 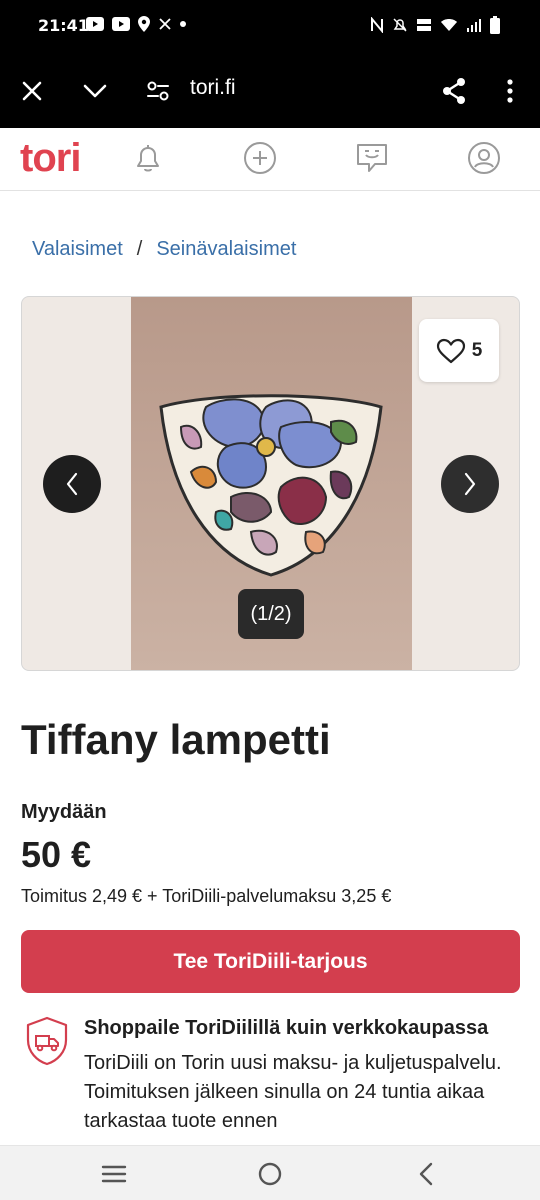 I want to click on status-time: 21:41, so click(x=63, y=25).